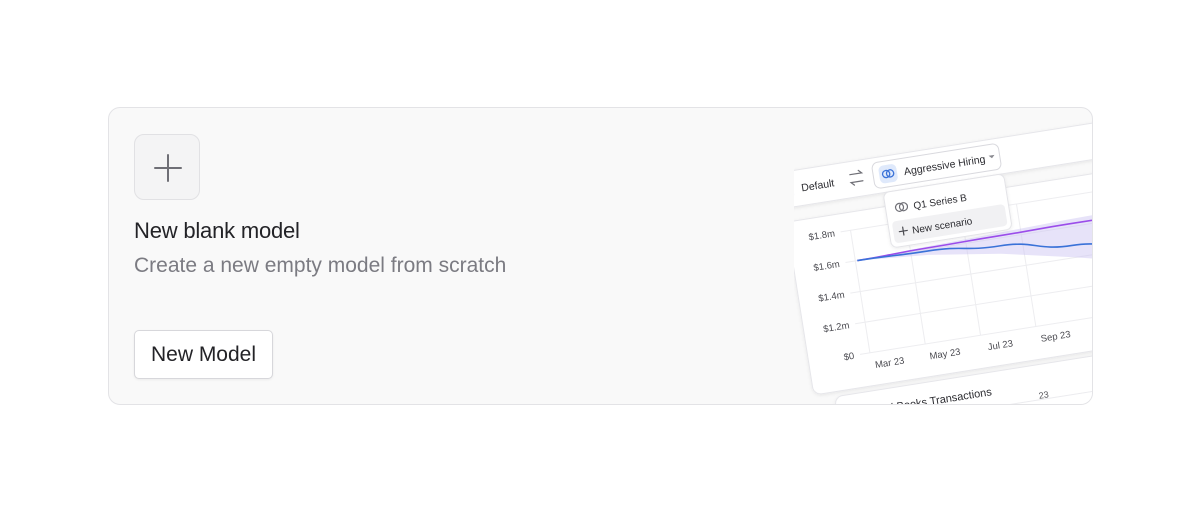 Image resolution: width=1200 pixels, height=512 pixels. I want to click on table-partial-value: 23, so click(1043, 394).